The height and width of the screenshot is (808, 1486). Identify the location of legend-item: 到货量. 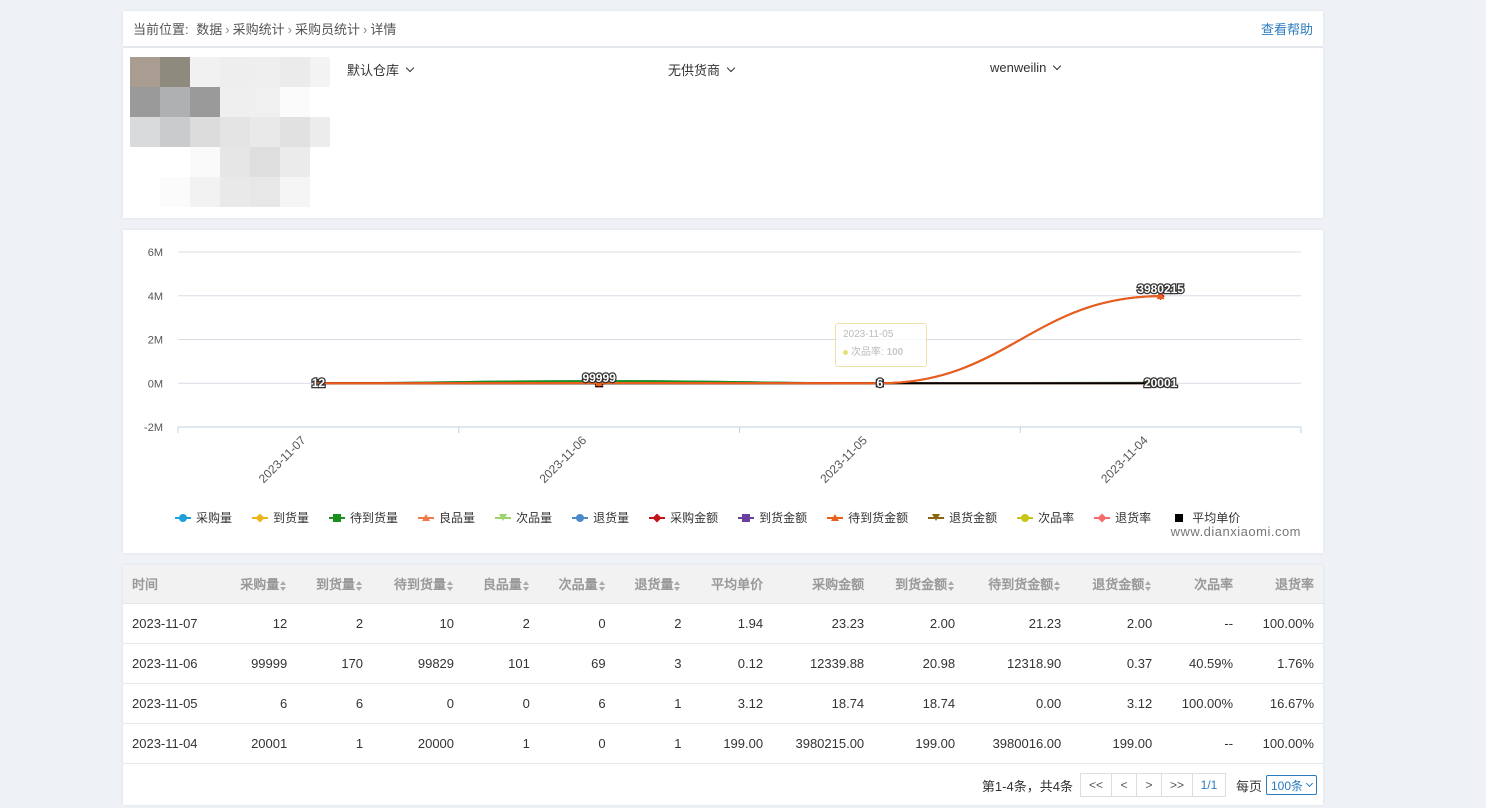
(280, 517).